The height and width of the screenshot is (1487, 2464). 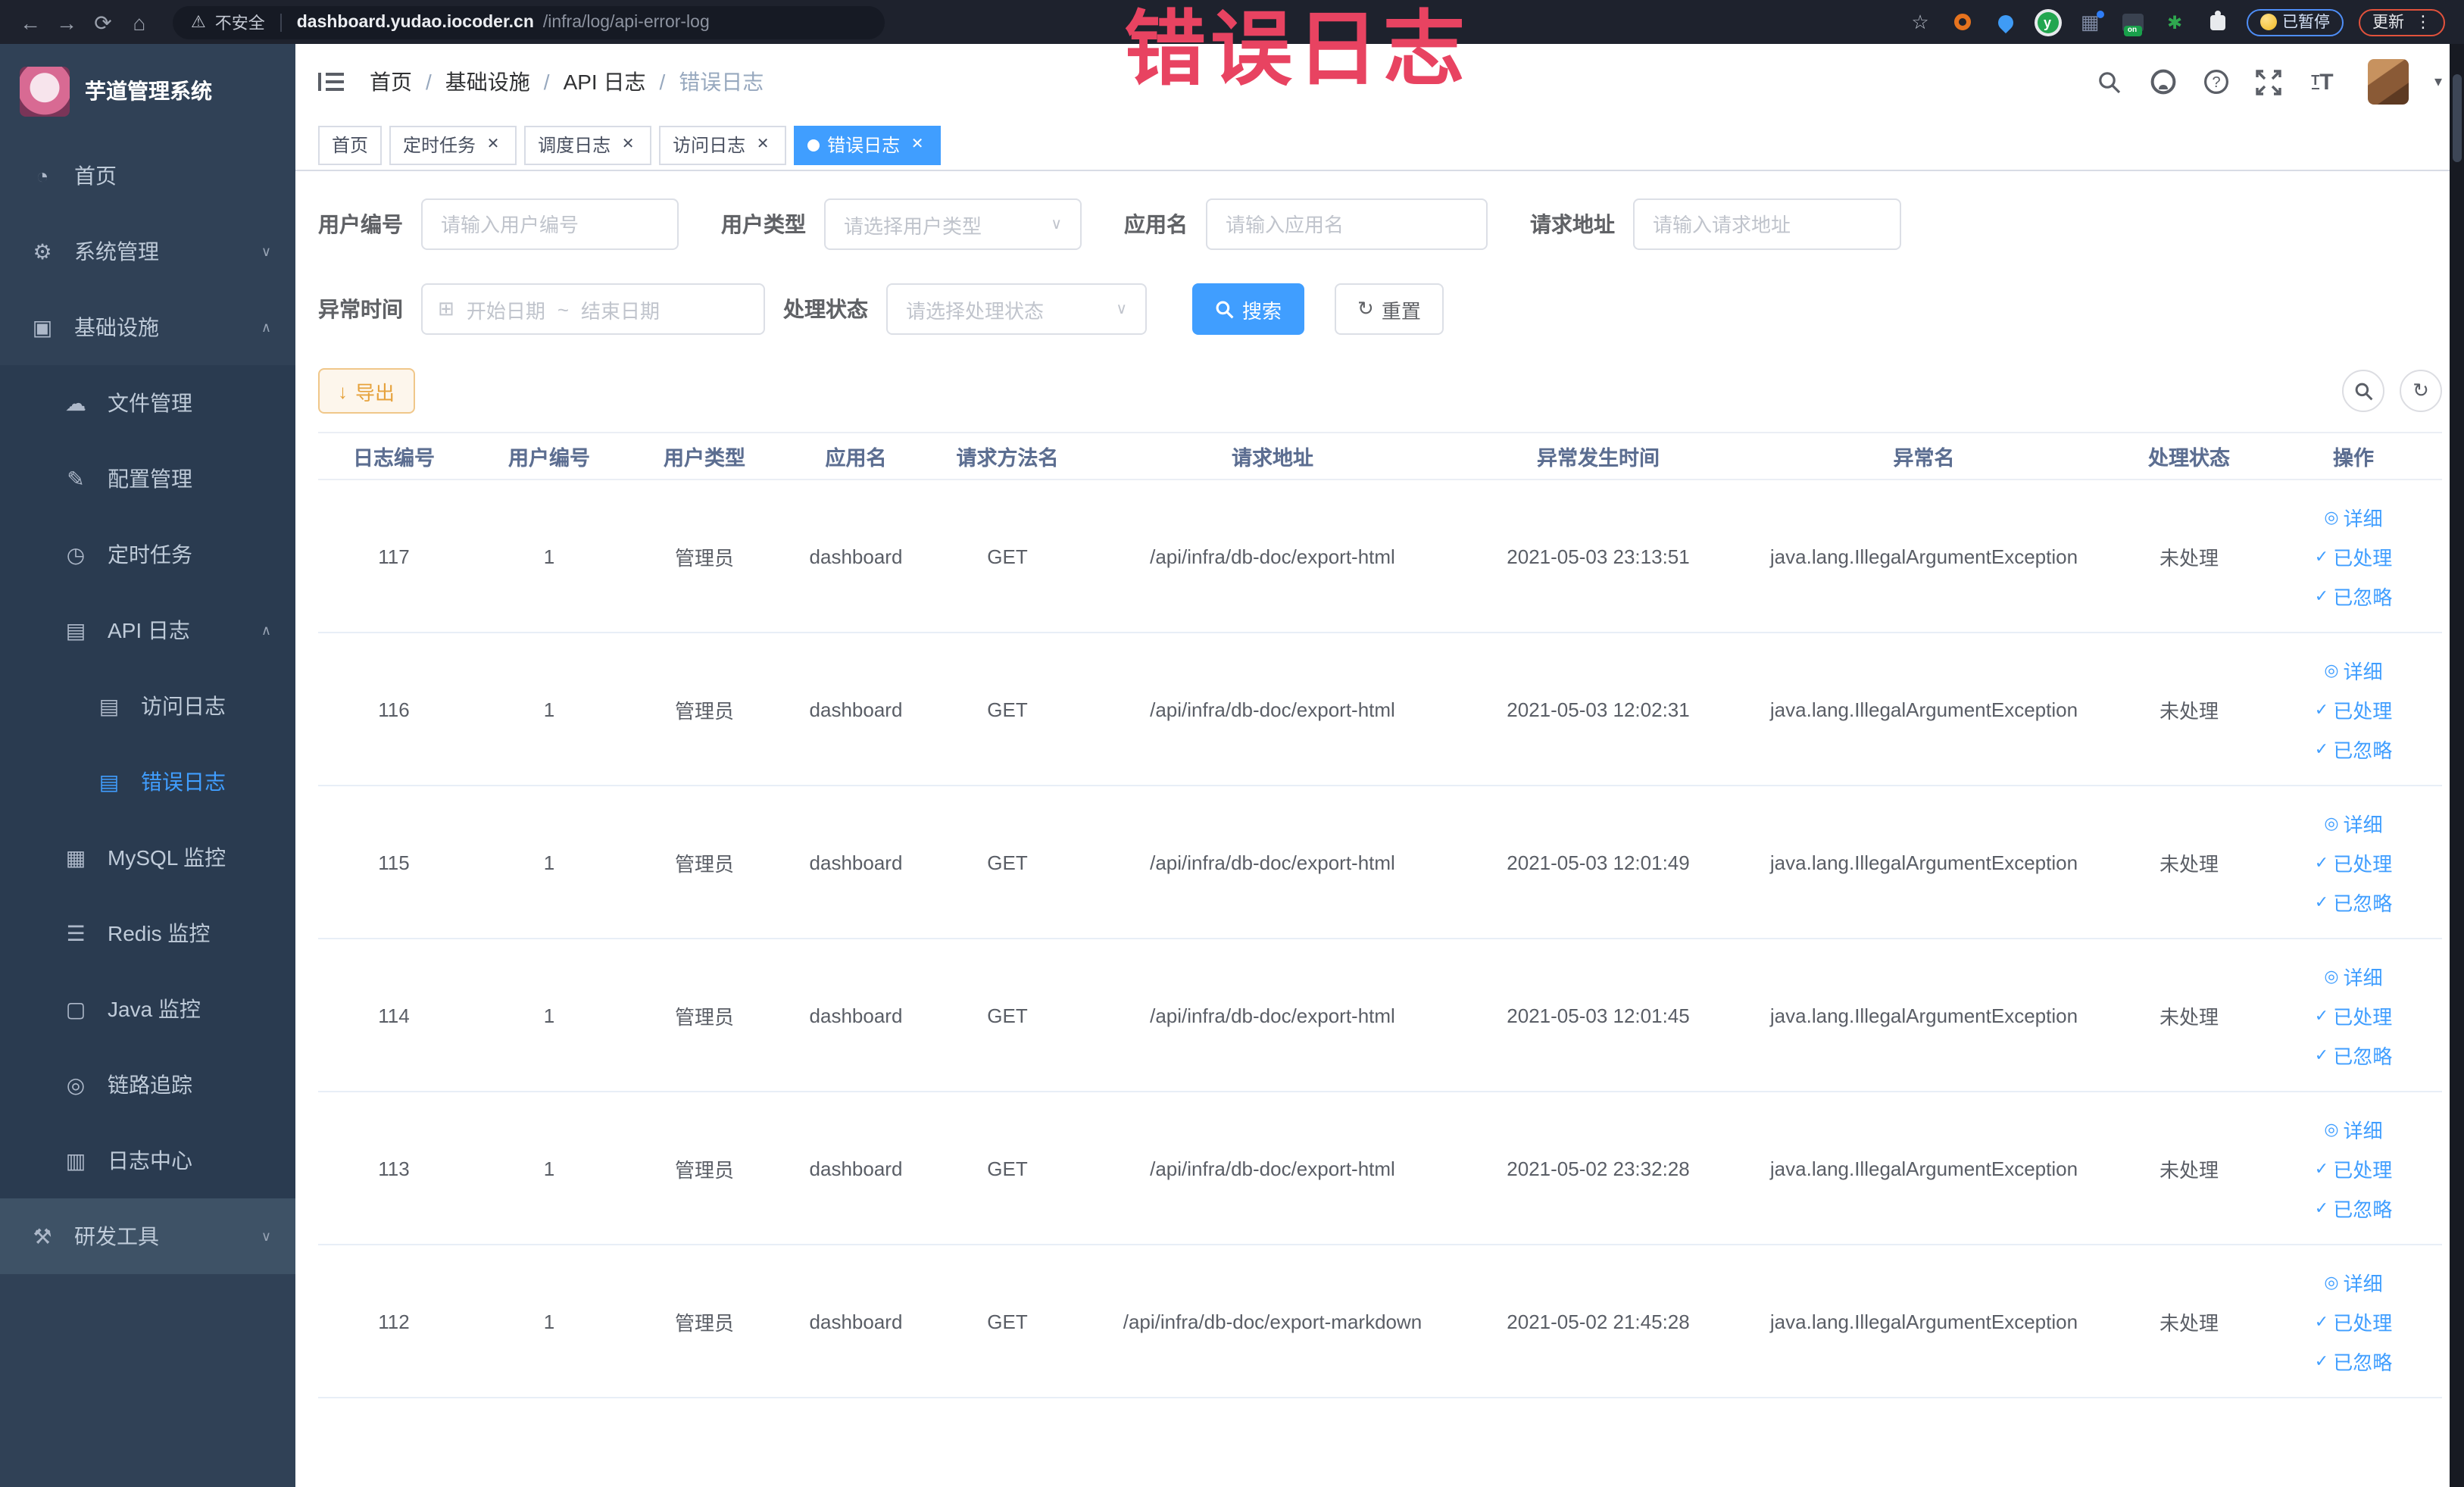 I want to click on extension-grid-icon: ▦, so click(x=2089, y=22).